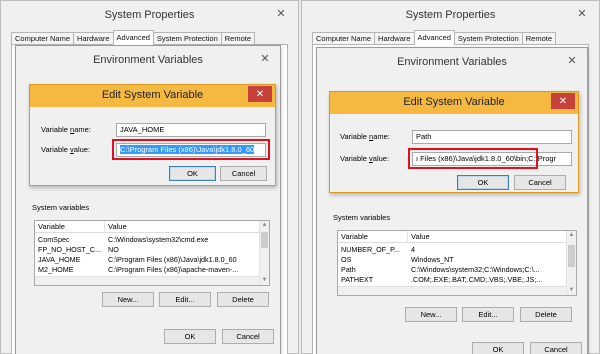  I want to click on table-row: OS Windows_NT, so click(452, 260).